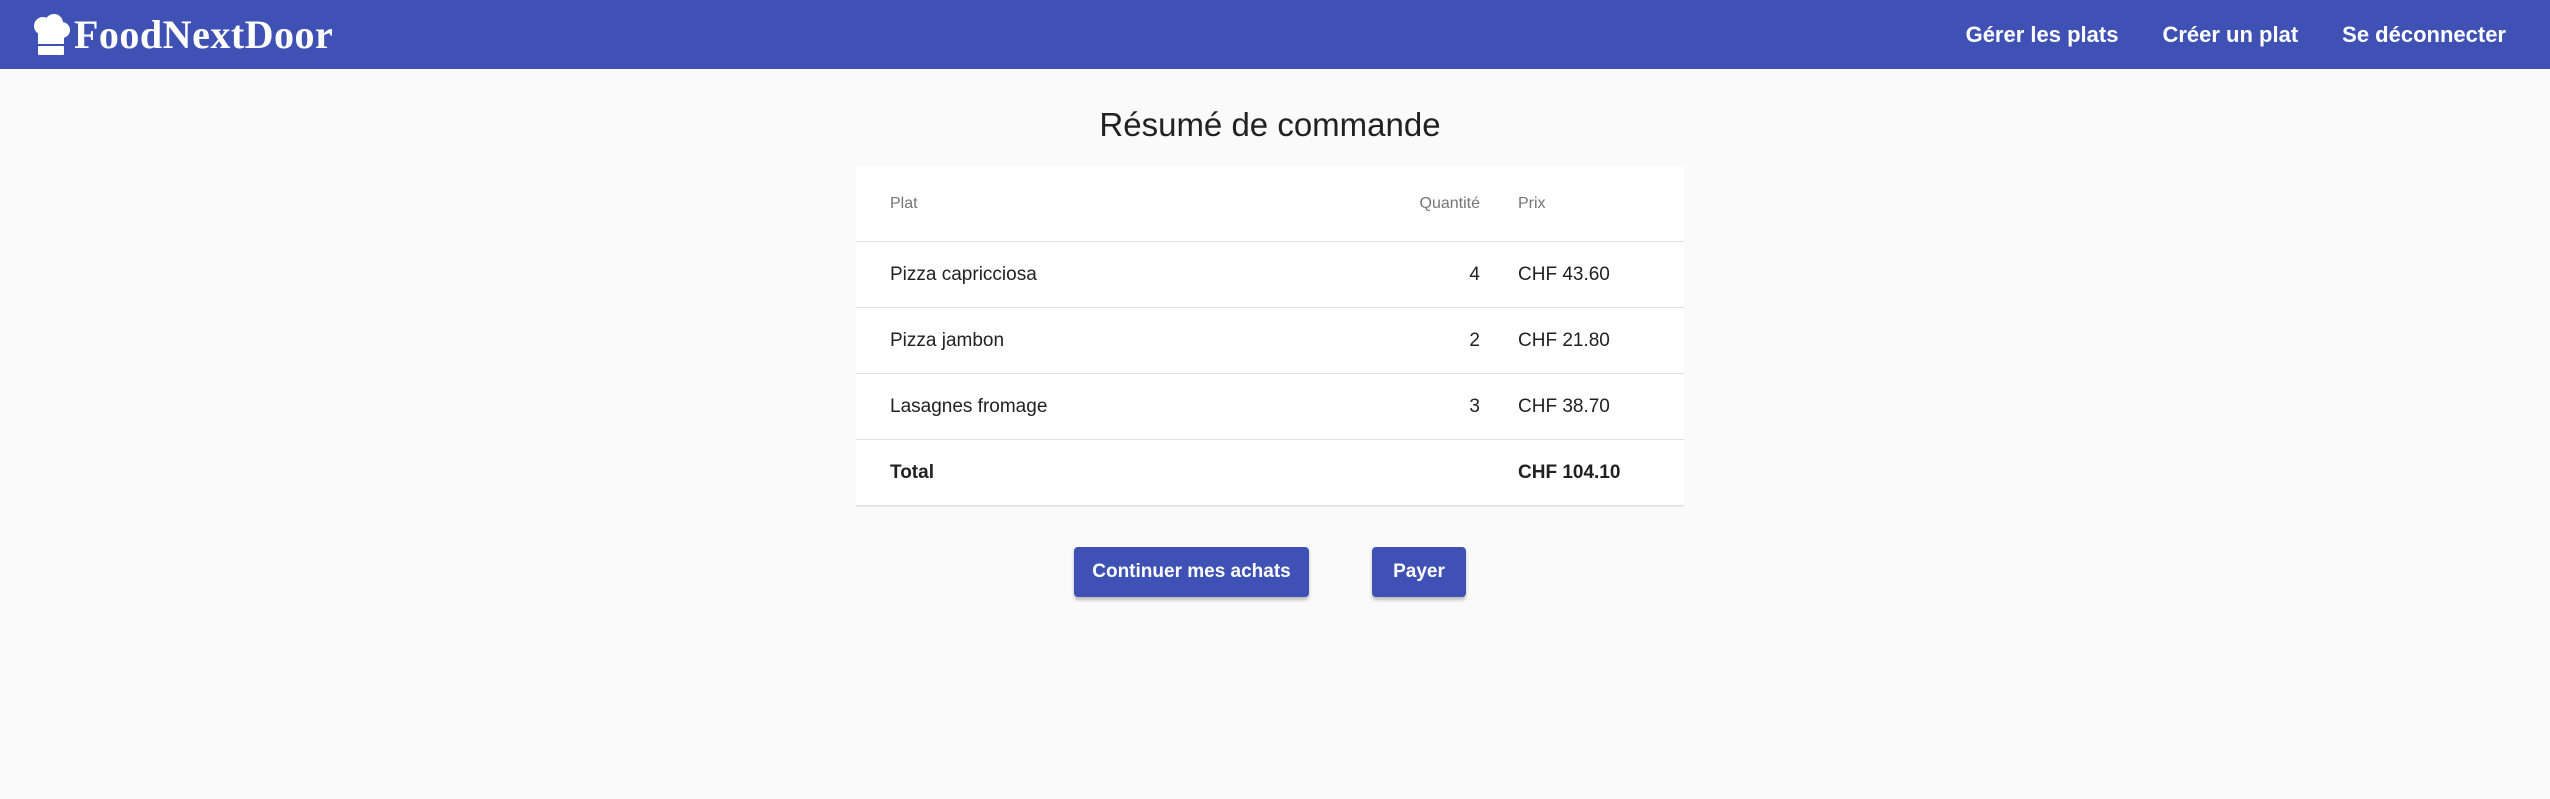 Image resolution: width=2550 pixels, height=799 pixels. What do you see at coordinates (1601, 406) in the screenshot?
I see `cell-prix: CHF 38.70` at bounding box center [1601, 406].